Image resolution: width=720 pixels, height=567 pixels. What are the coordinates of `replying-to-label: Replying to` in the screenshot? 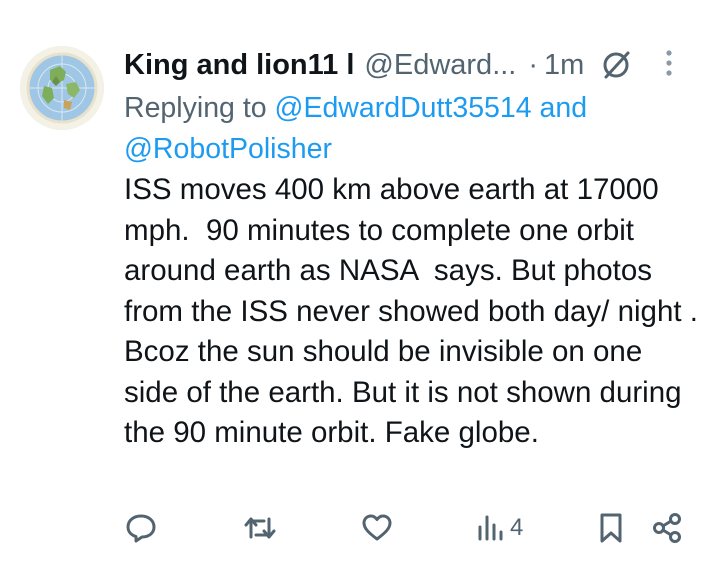 It's located at (195, 108).